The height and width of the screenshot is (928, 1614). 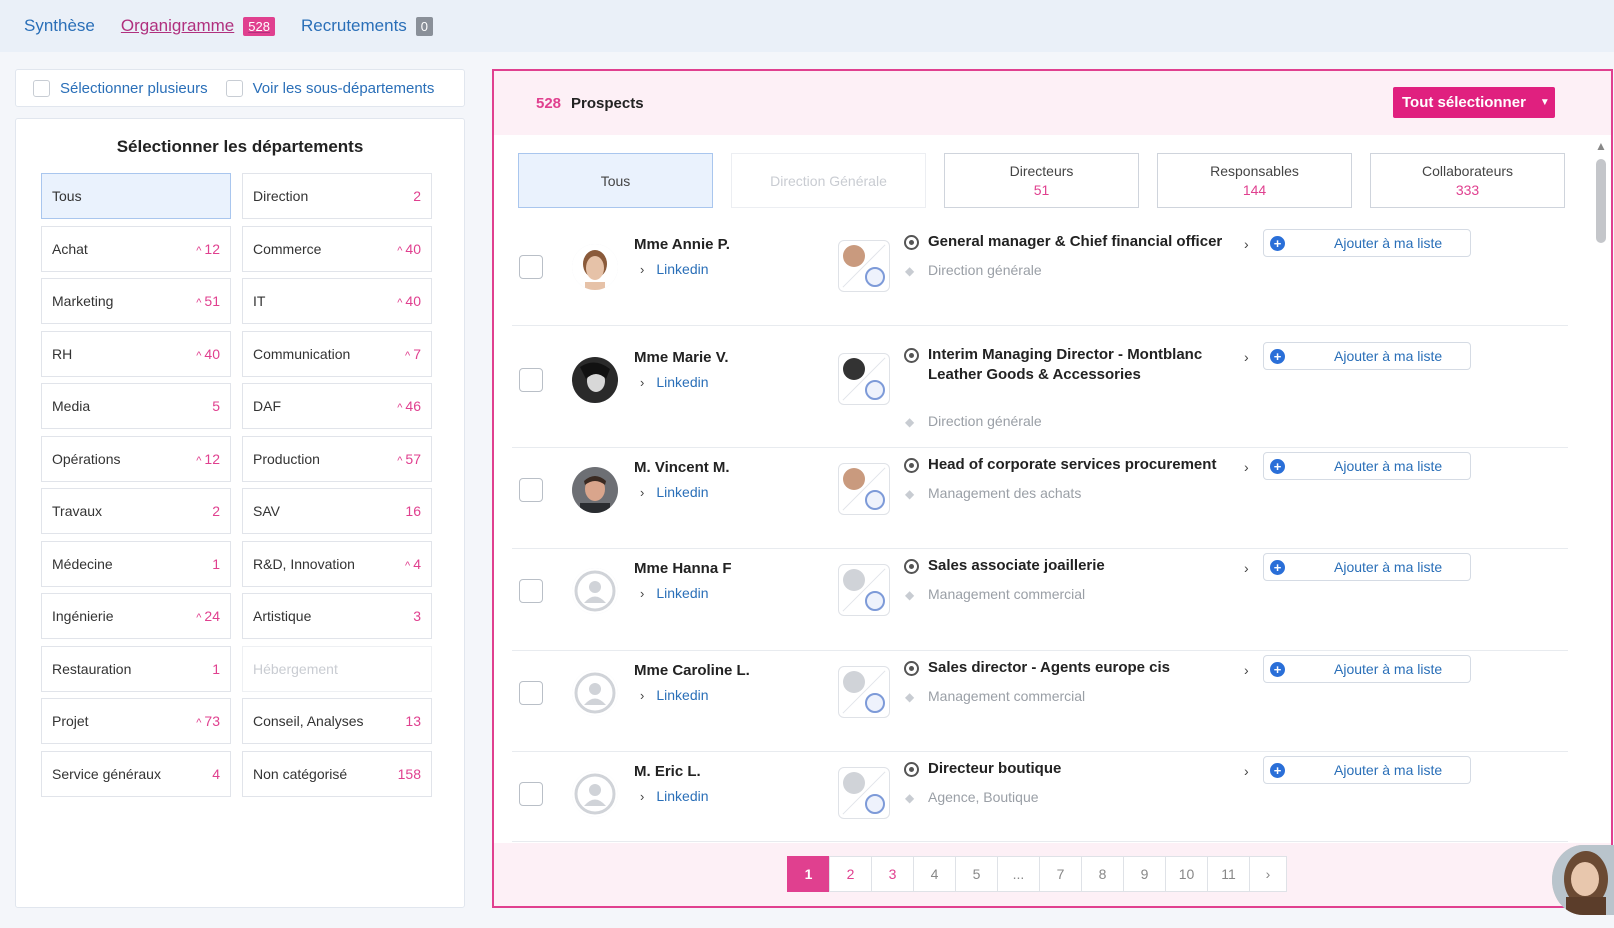 What do you see at coordinates (337, 773) in the screenshot?
I see `department-right-11: Non catégorisé 158` at bounding box center [337, 773].